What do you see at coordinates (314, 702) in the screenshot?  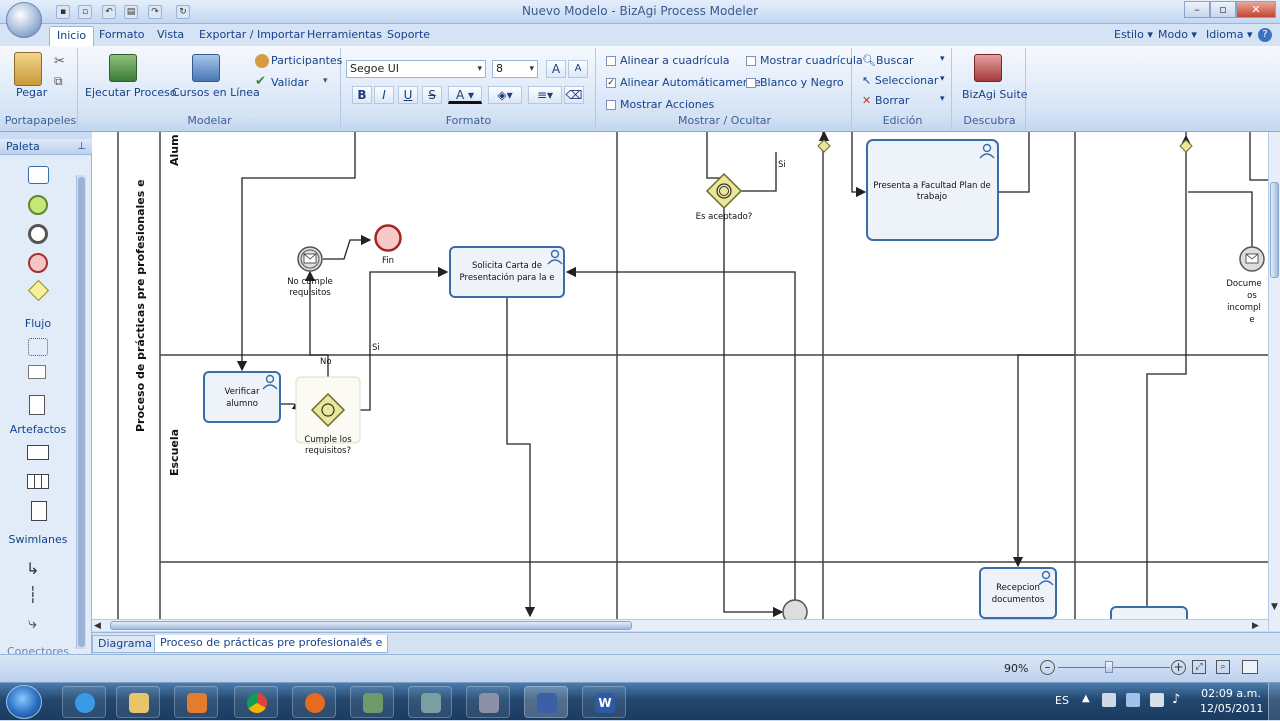 I see `taskbar-firefox` at bounding box center [314, 702].